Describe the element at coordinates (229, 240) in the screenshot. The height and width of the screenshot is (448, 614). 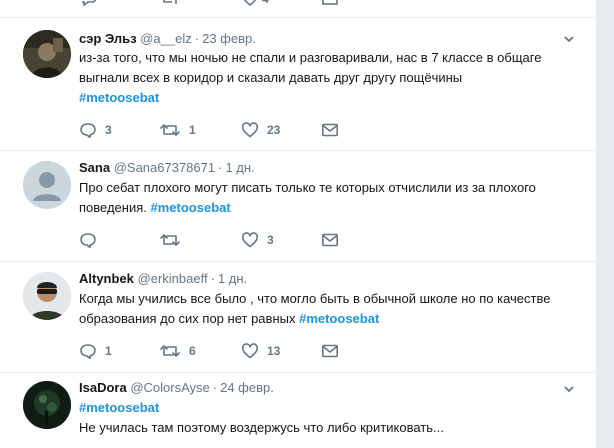
I see `tweet-actions: 3` at that location.